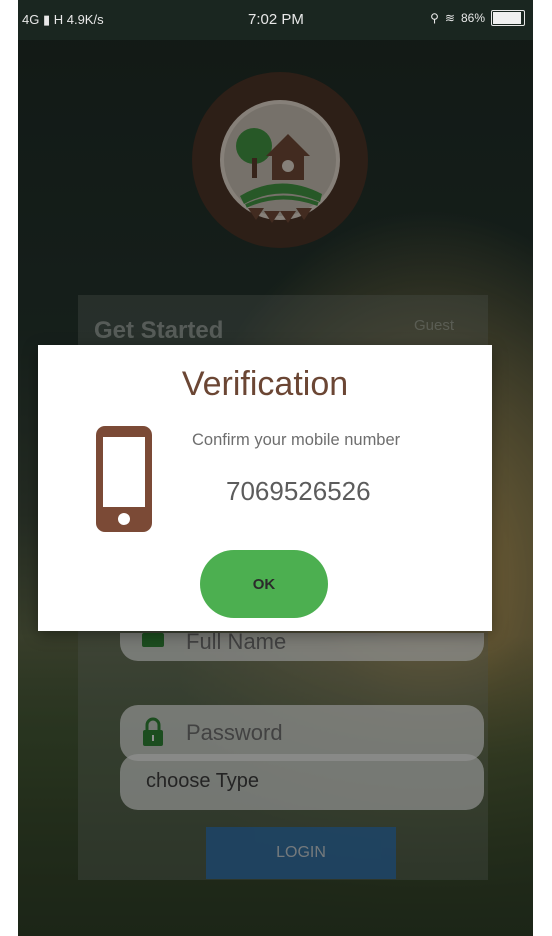 This screenshot has width=552, height=936. Describe the element at coordinates (508, 18) in the screenshot. I see `battery-icon` at that location.